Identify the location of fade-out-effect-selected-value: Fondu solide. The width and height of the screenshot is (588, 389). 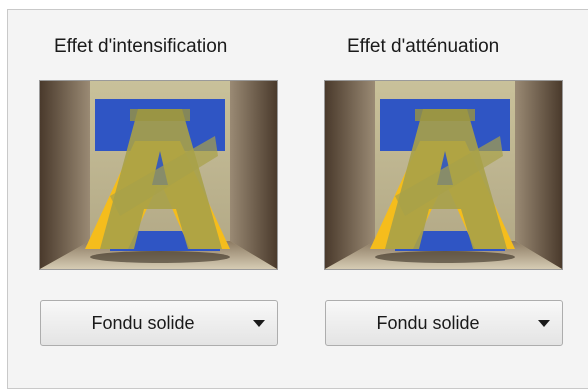
(428, 323).